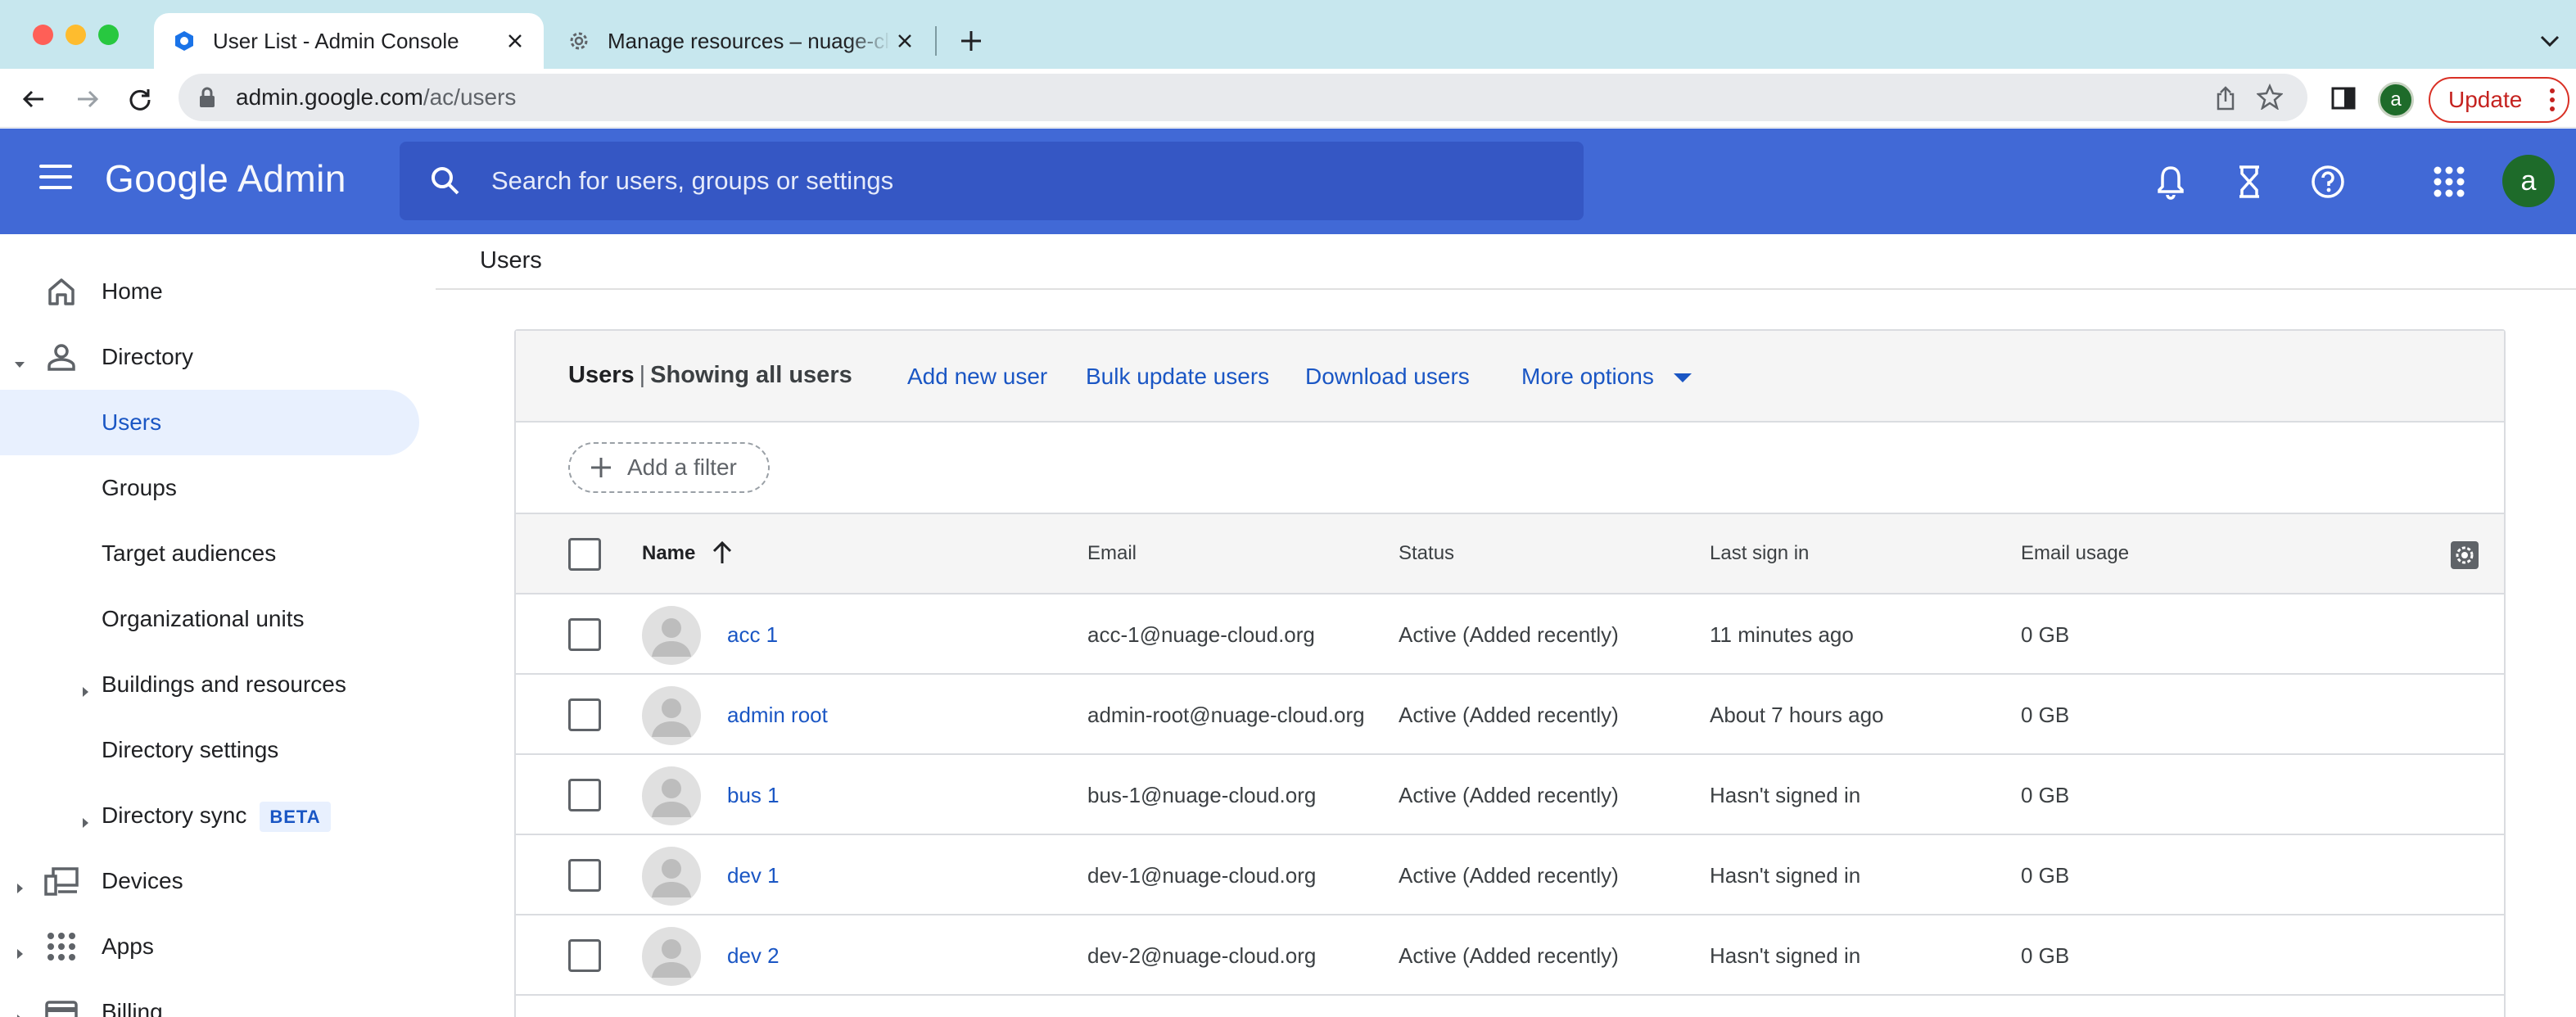 The height and width of the screenshot is (1017, 2576). I want to click on sidebar-item-buildings-and-resources: Buildings and resources, so click(209, 684).